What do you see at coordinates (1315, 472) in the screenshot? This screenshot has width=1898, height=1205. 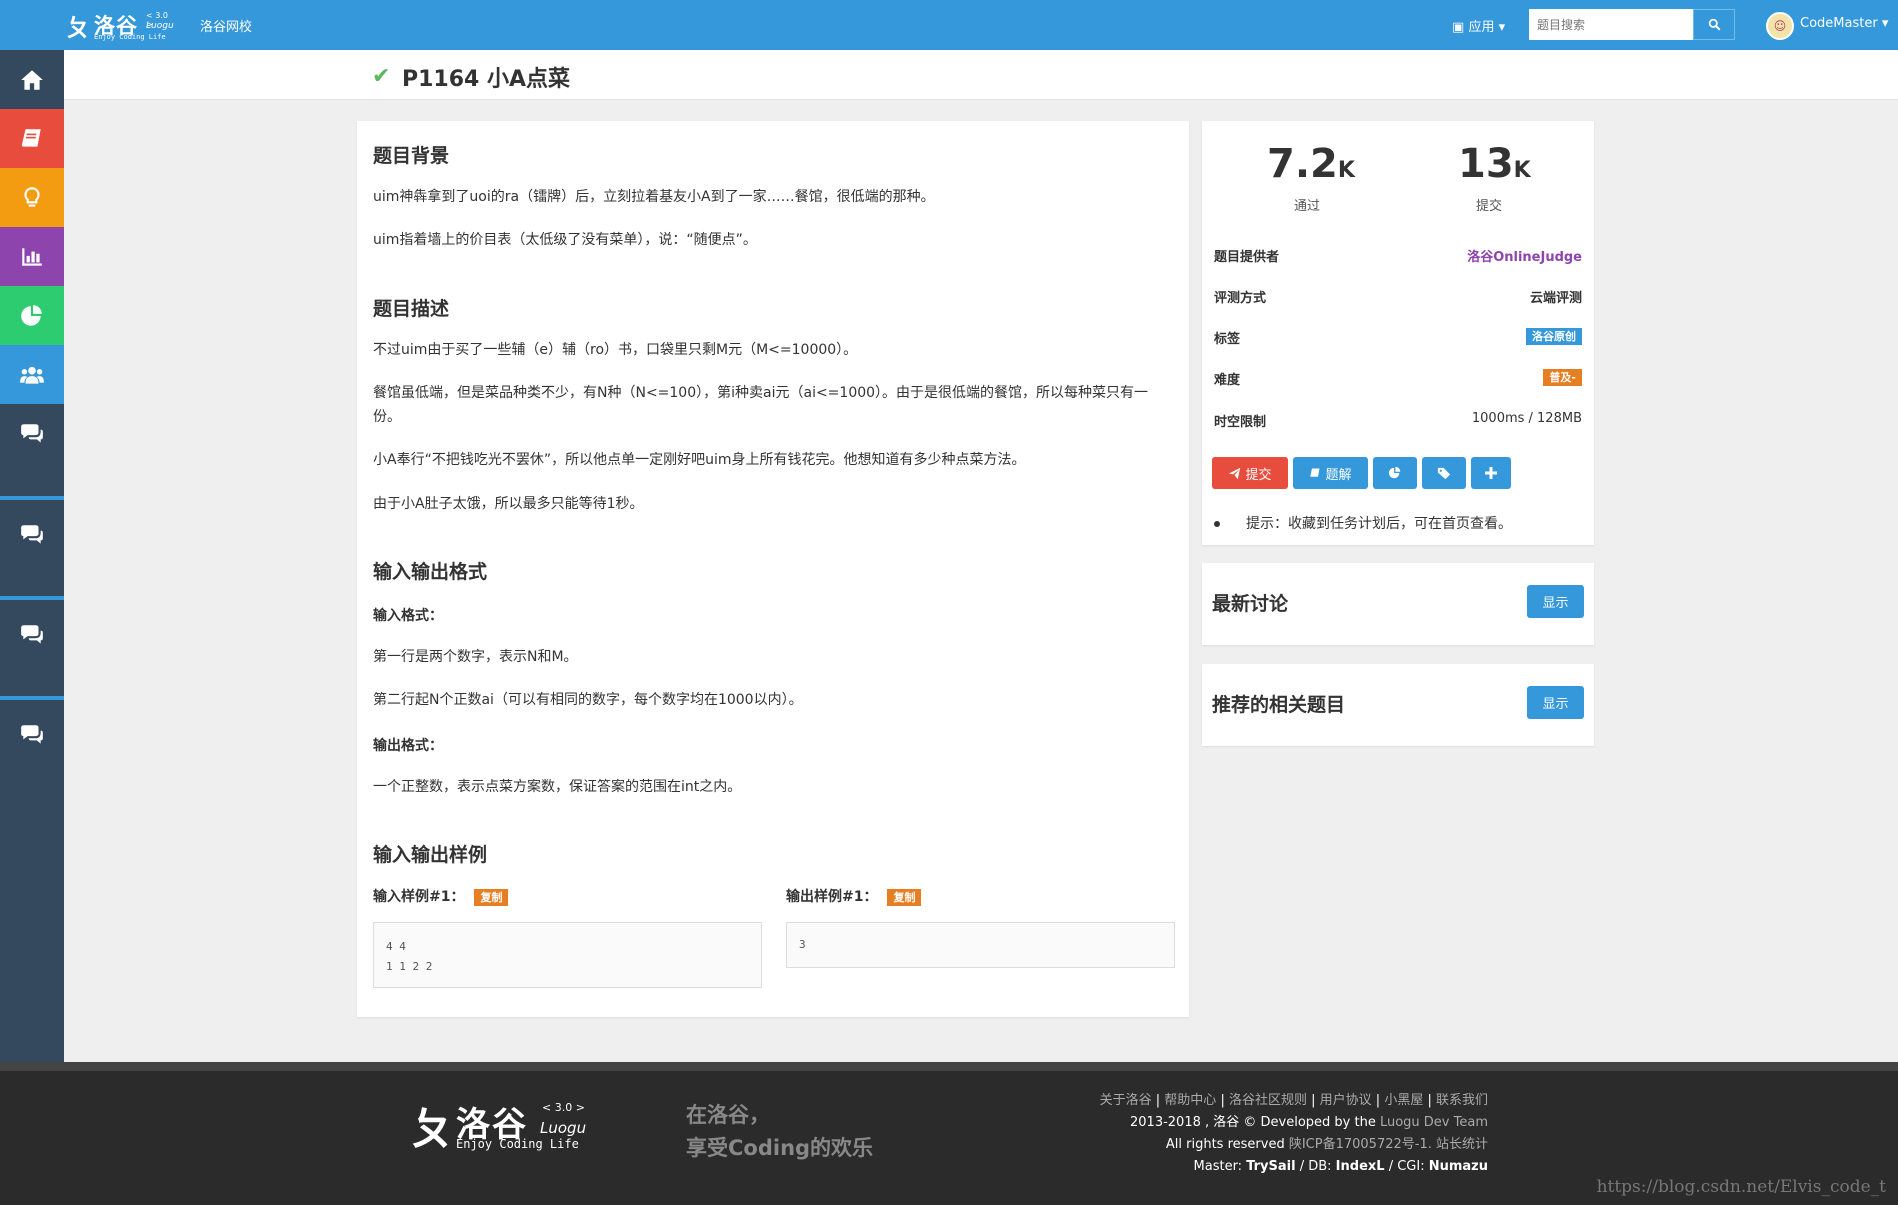 I see `book-icon` at bounding box center [1315, 472].